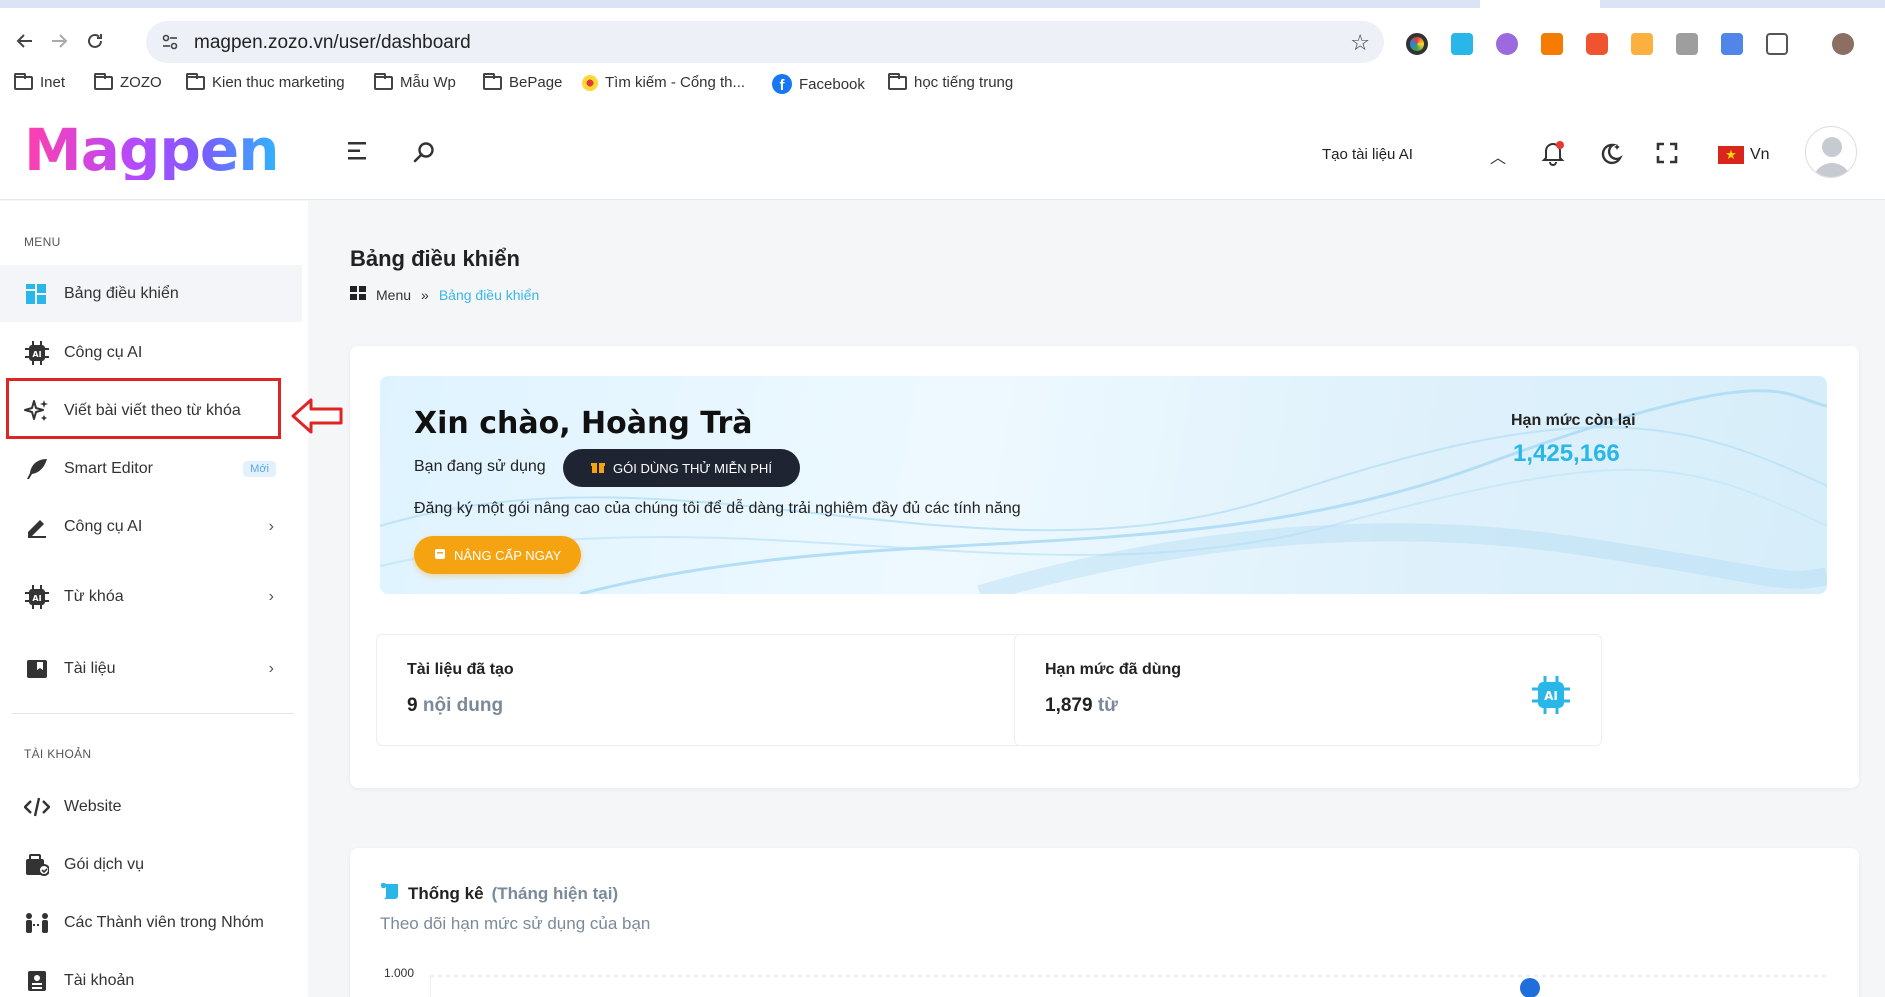 This screenshot has width=1885, height=997. What do you see at coordinates (317, 418) in the screenshot?
I see `annotation-arrow-icon` at bounding box center [317, 418].